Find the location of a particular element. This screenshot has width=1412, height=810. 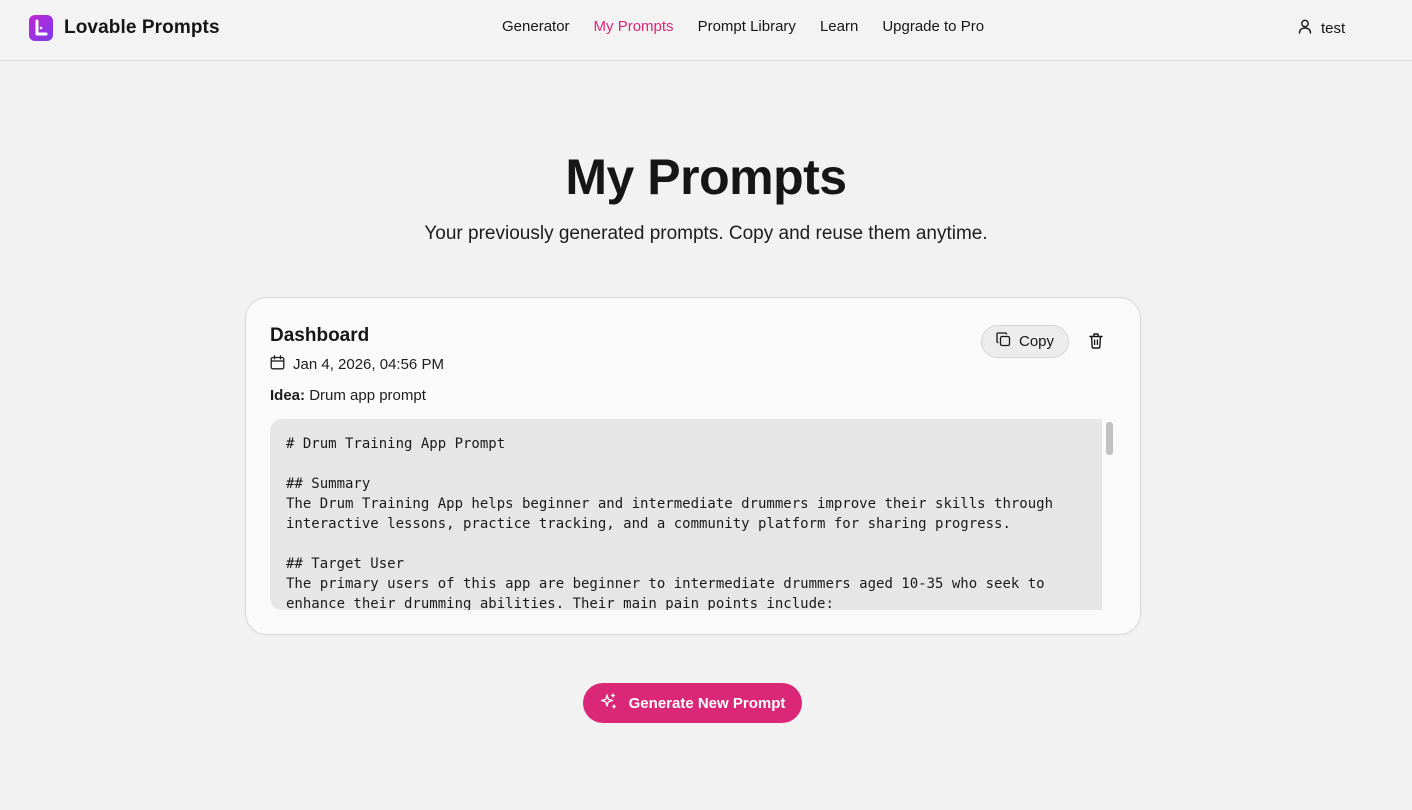

prompt-date: Jan 4, 2026, 04:56 PM is located at coordinates (357, 364).